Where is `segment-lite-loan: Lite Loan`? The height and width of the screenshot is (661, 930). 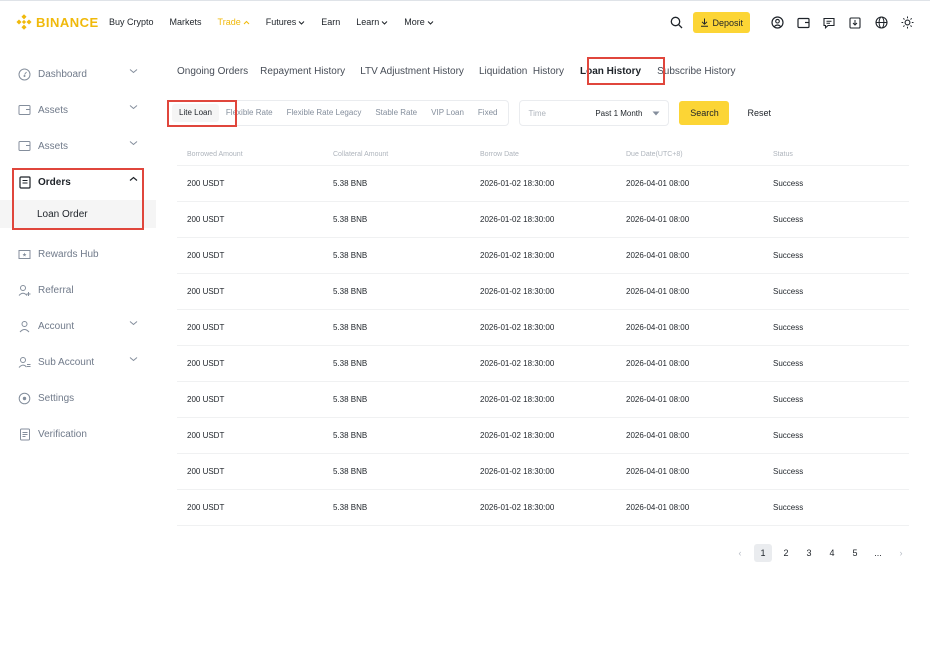
segment-lite-loan: Lite Loan is located at coordinates (195, 113).